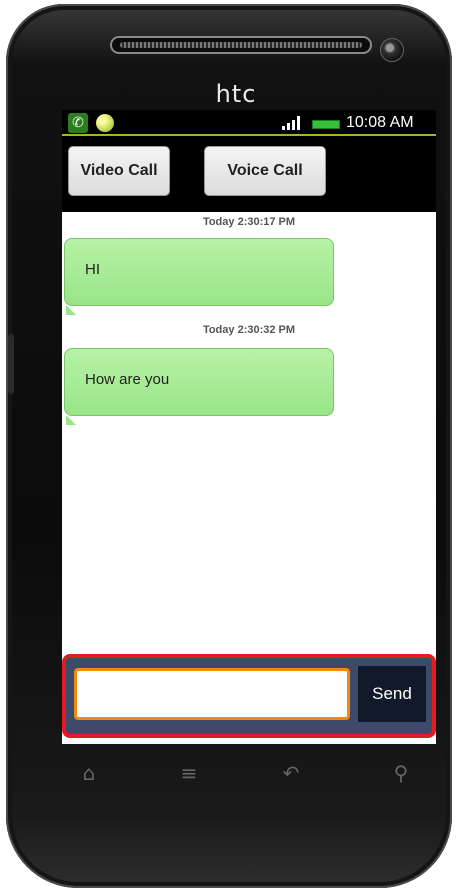  What do you see at coordinates (92, 269) in the screenshot?
I see `message-text: HI` at bounding box center [92, 269].